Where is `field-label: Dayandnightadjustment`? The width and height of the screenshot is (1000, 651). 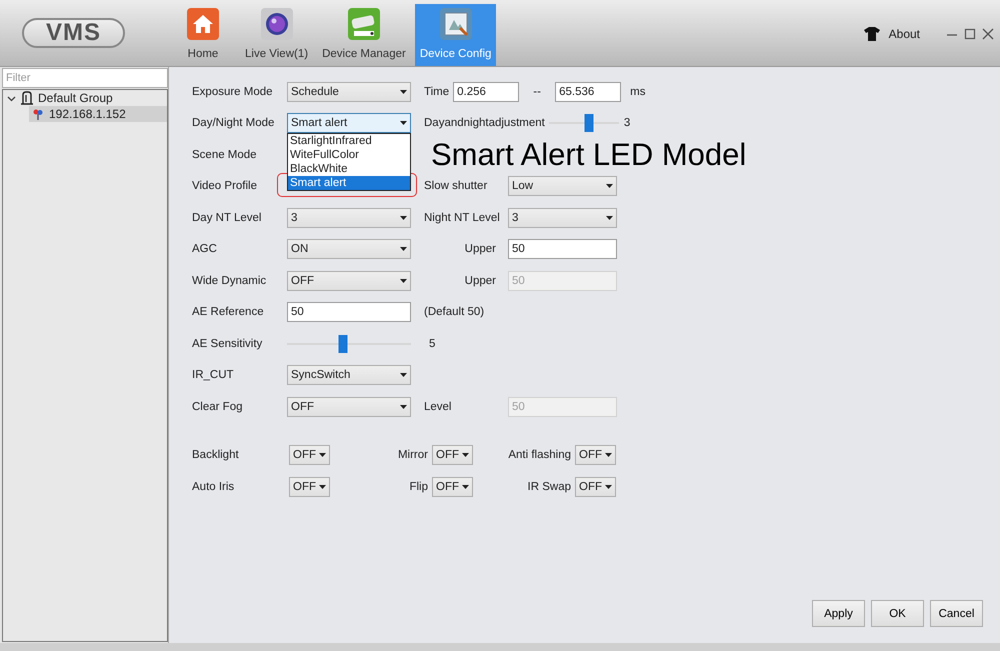
field-label: Dayandnightadjustment is located at coordinates (484, 123).